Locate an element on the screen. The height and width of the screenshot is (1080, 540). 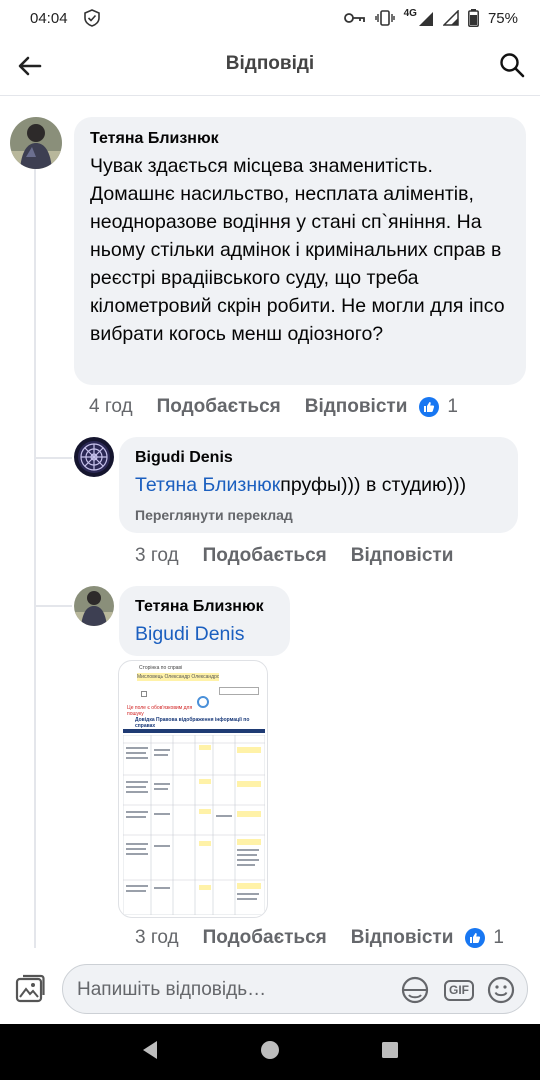
nav-recents-icon is located at coordinates (390, 1052).